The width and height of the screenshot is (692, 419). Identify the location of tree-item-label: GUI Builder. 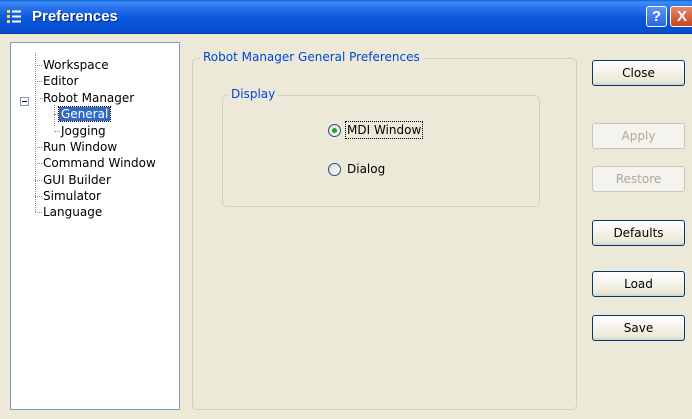
(77, 180).